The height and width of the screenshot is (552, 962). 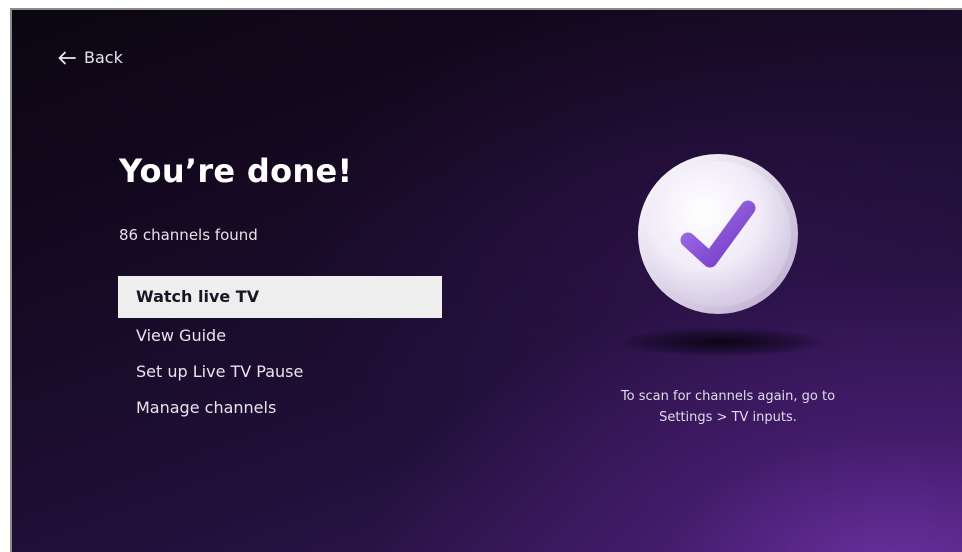 I want to click on menu-item-watch-live-tv: Watch live TV, so click(x=280, y=297).